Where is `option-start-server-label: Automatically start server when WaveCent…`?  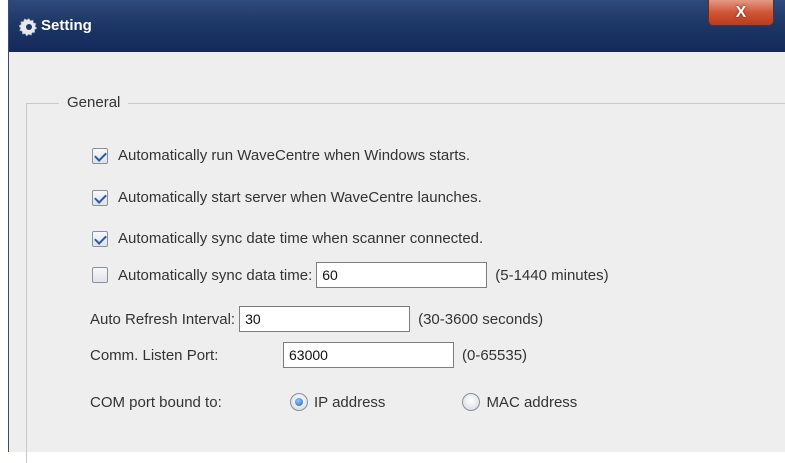
option-start-server-label: Automatically start server when WaveCent… is located at coordinates (300, 197).